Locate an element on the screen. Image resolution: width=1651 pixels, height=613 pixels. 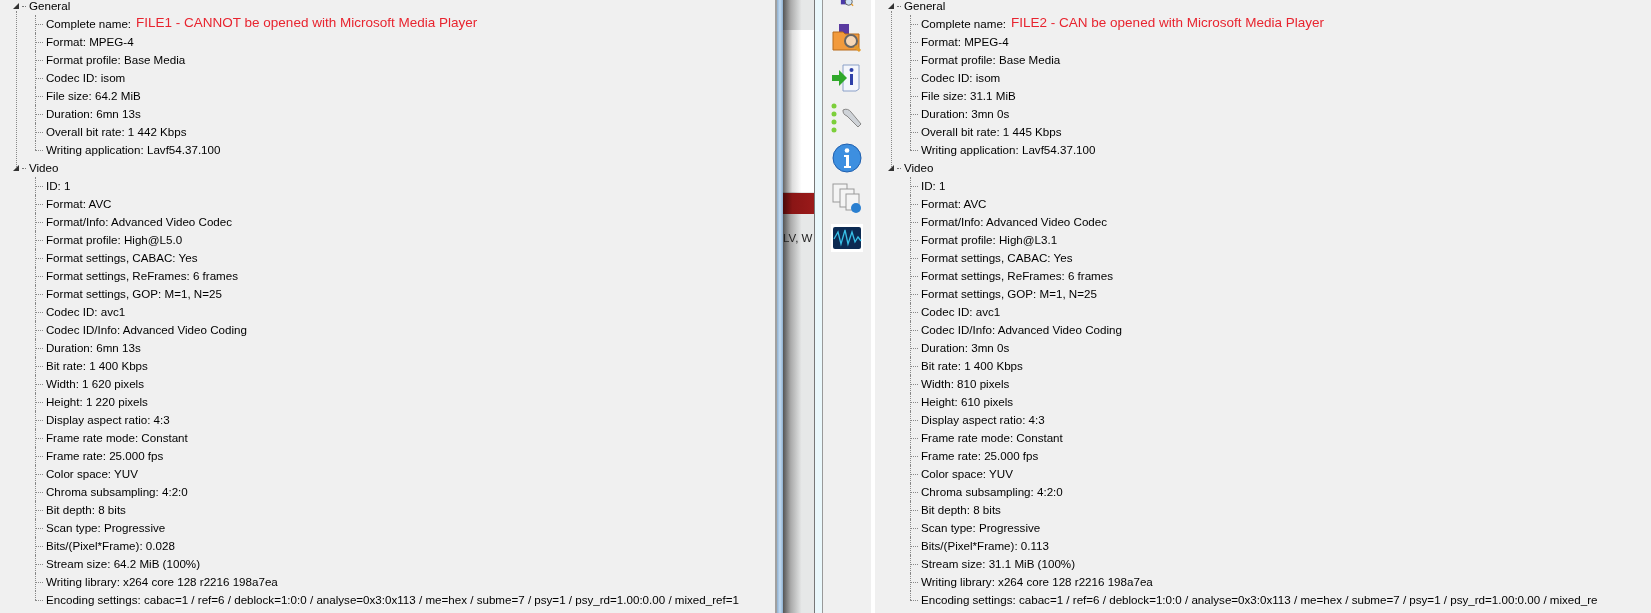
property-text: Width: 1 620 pixels is located at coordinates (95, 384).